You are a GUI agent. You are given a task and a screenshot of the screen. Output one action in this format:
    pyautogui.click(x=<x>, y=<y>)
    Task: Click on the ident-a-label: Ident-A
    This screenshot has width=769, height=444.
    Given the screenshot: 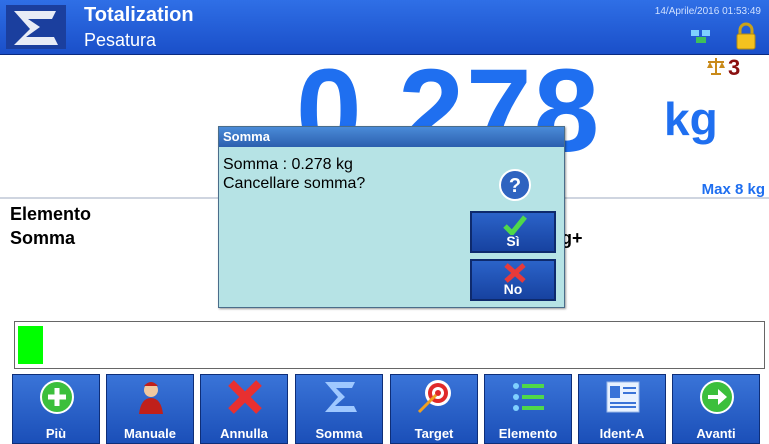 What is the action you would take?
    pyautogui.click(x=622, y=433)
    